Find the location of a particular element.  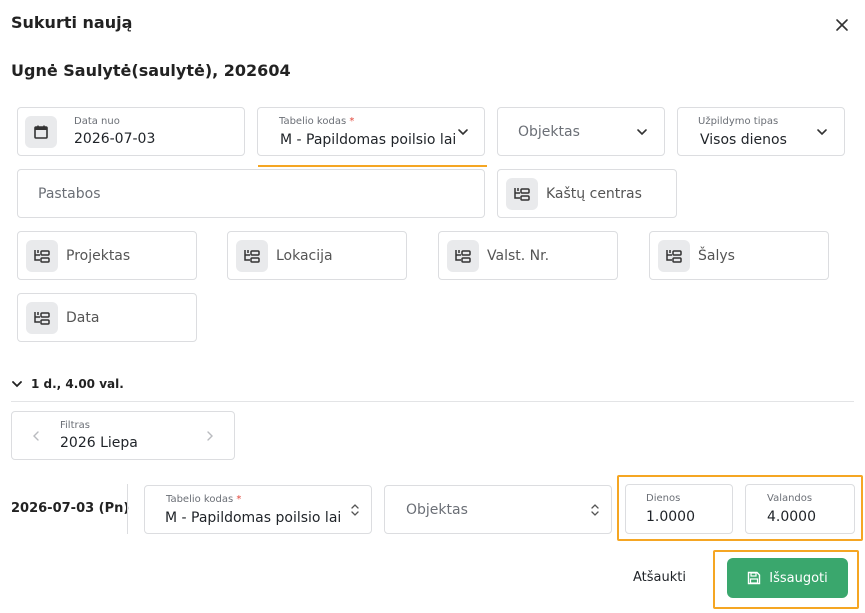

summary-text: 1 d., 4.00 val. is located at coordinates (77, 384).